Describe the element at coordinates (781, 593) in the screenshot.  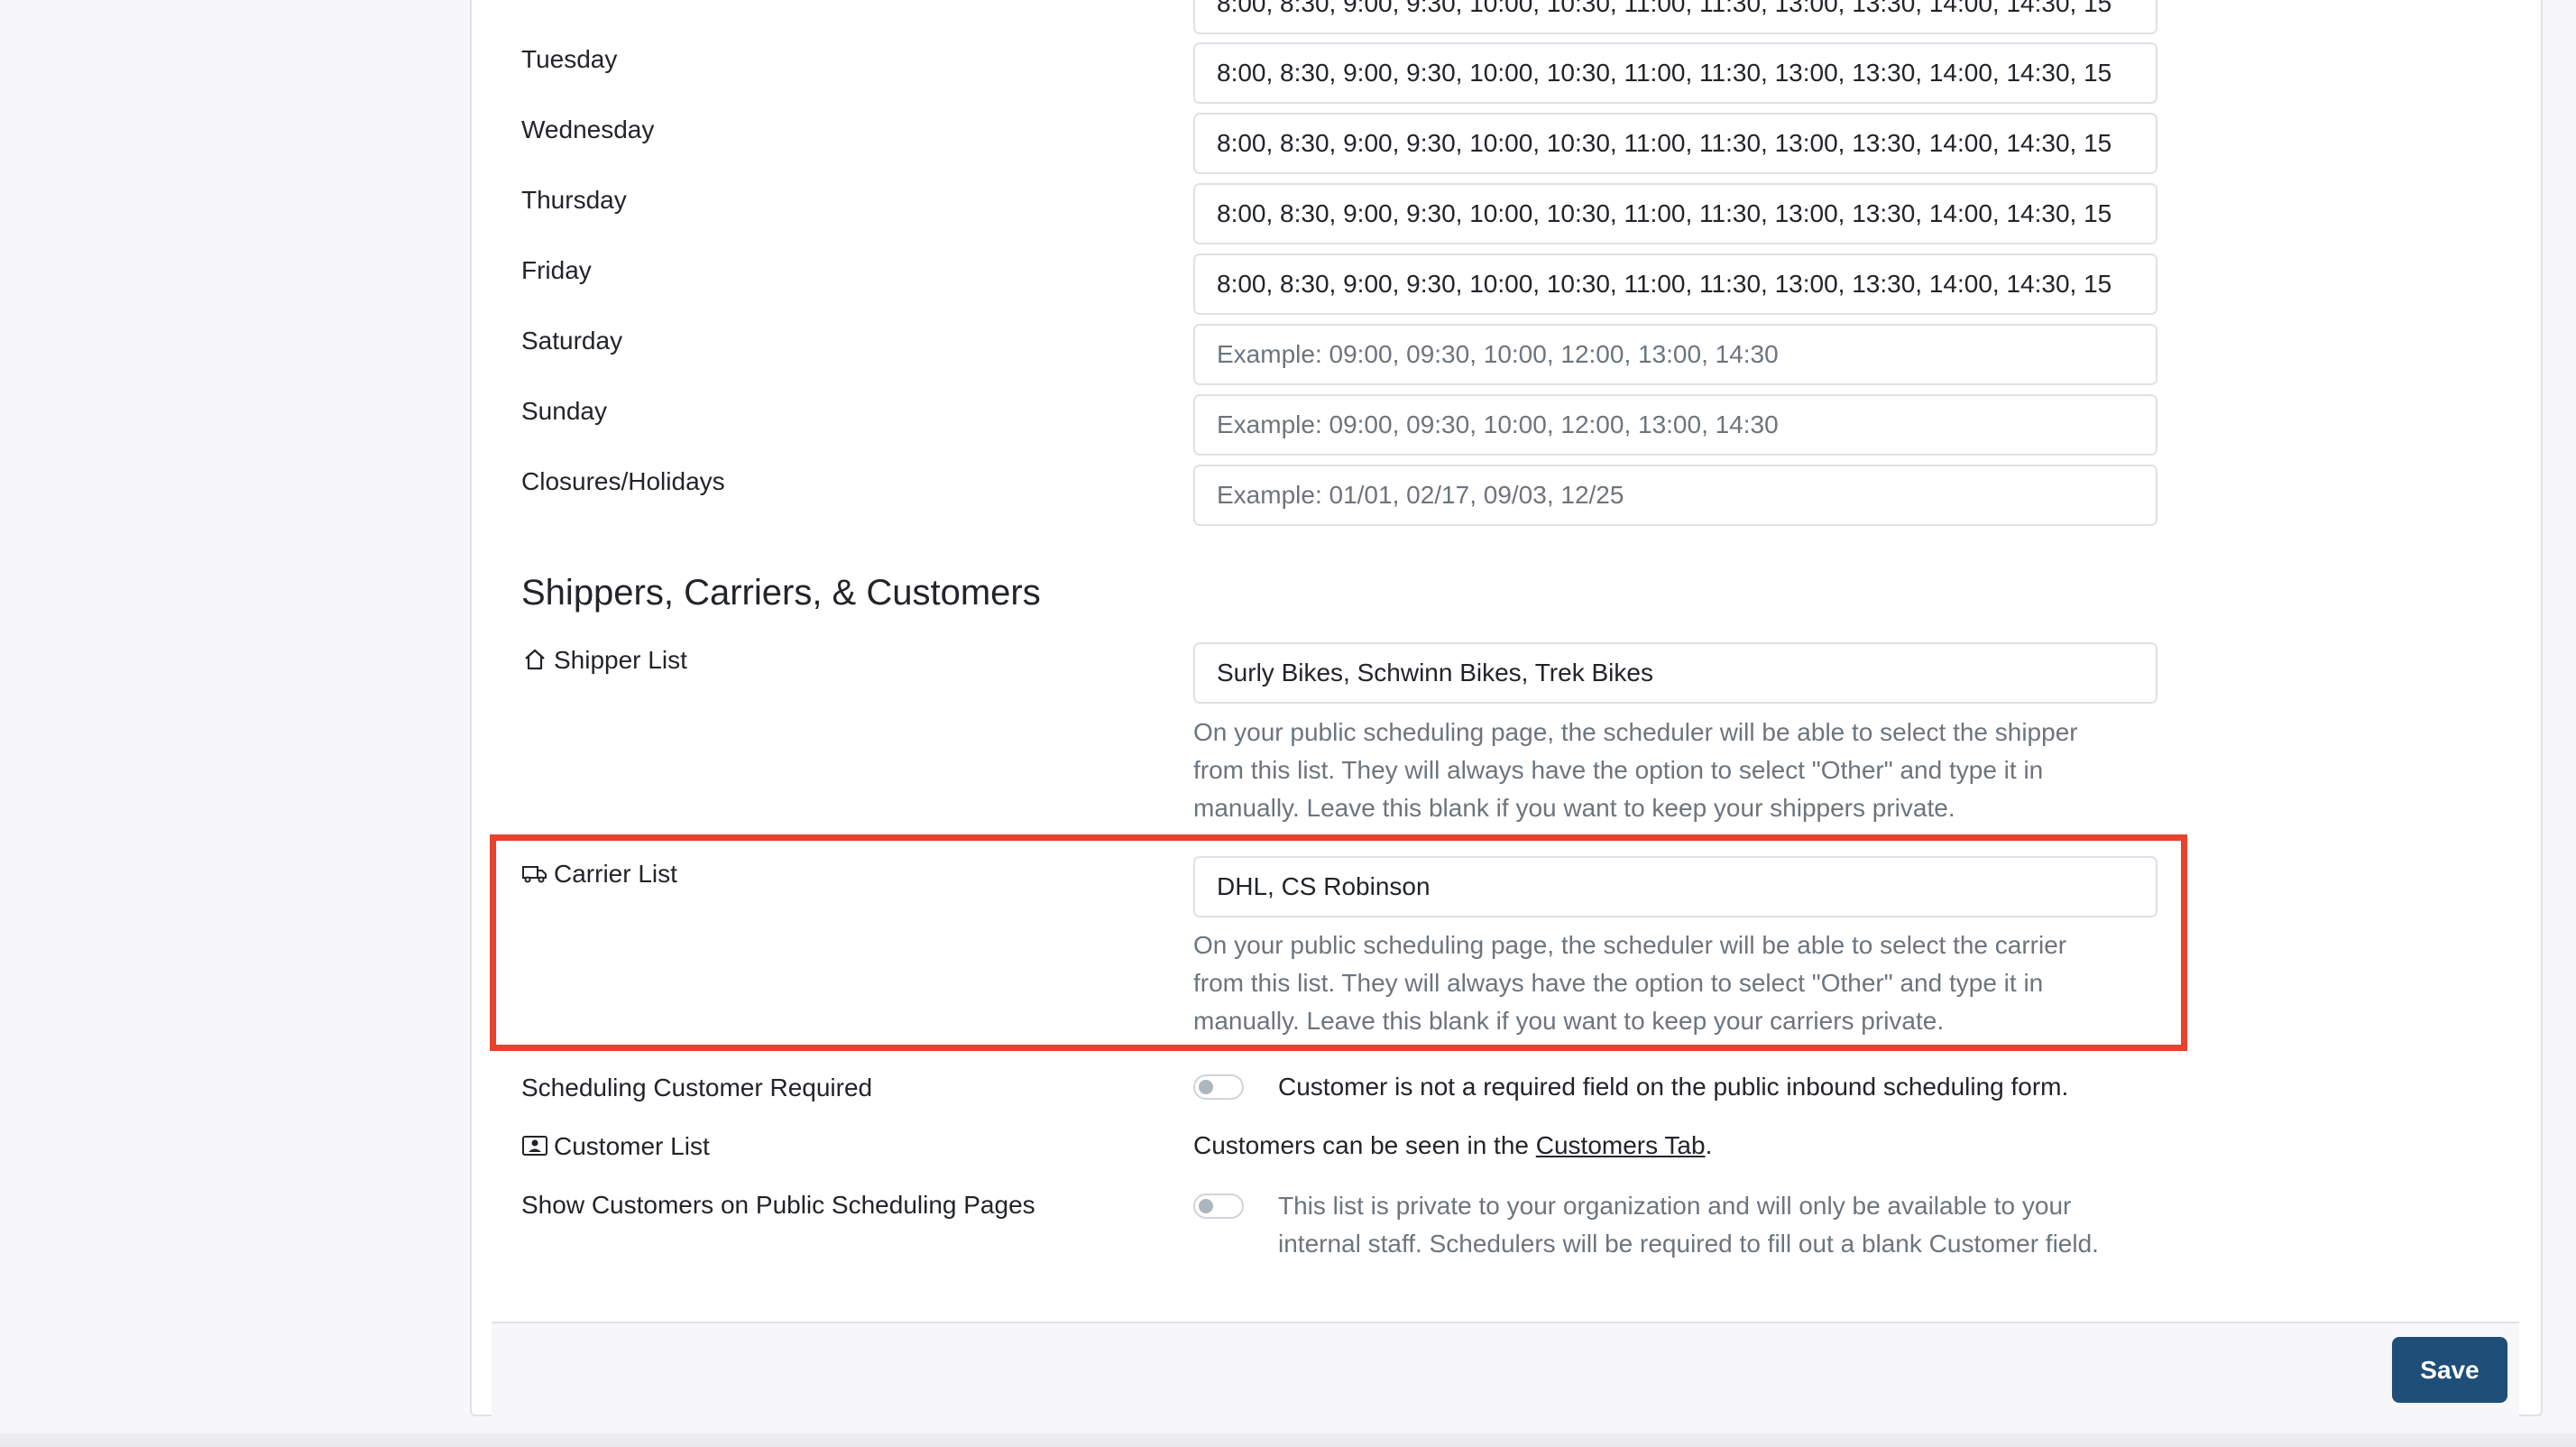
I see `section-title: Shippers, Carriers, & Customers` at that location.